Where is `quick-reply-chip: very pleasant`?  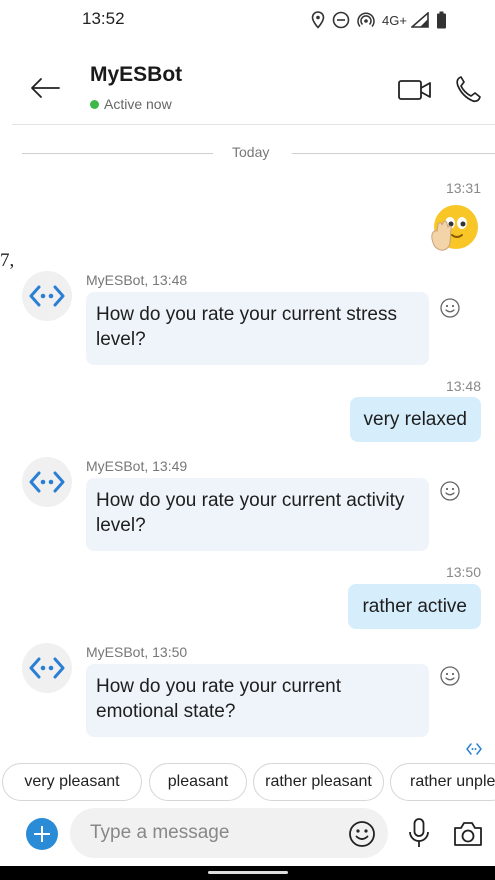
quick-reply-chip: very pleasant is located at coordinates (72, 782).